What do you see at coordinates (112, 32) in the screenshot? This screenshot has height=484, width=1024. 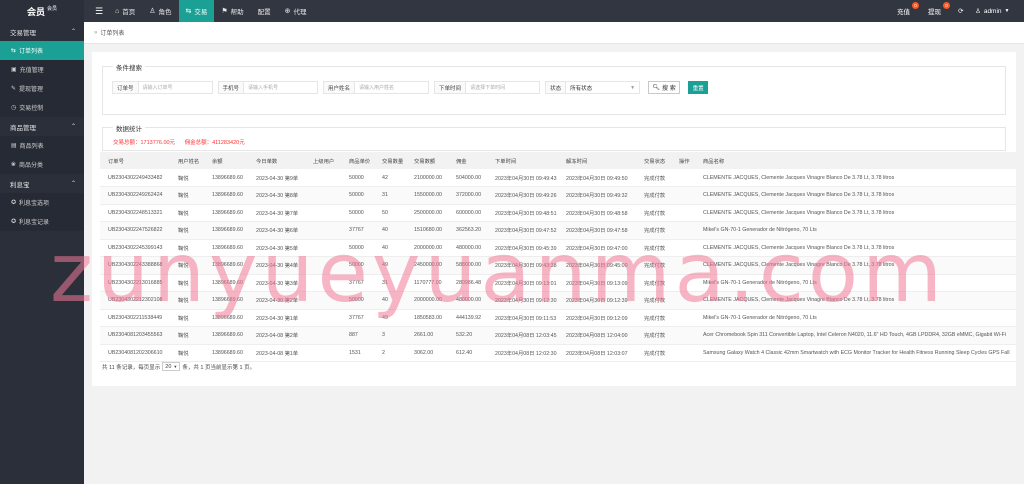 I see `tab-order-list: 订单列表` at bounding box center [112, 32].